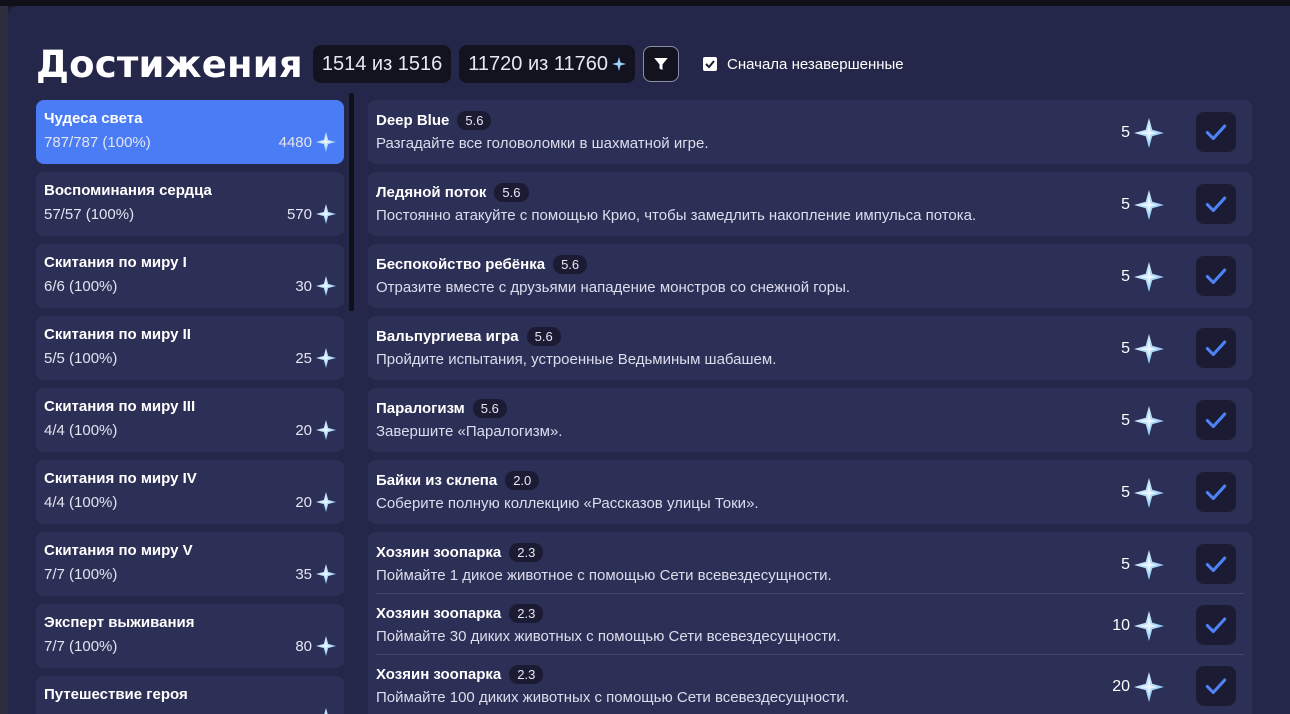  What do you see at coordinates (190, 204) in the screenshot?
I see `category-item: Воспоминания сердца 57/57 (100%) 570` at bounding box center [190, 204].